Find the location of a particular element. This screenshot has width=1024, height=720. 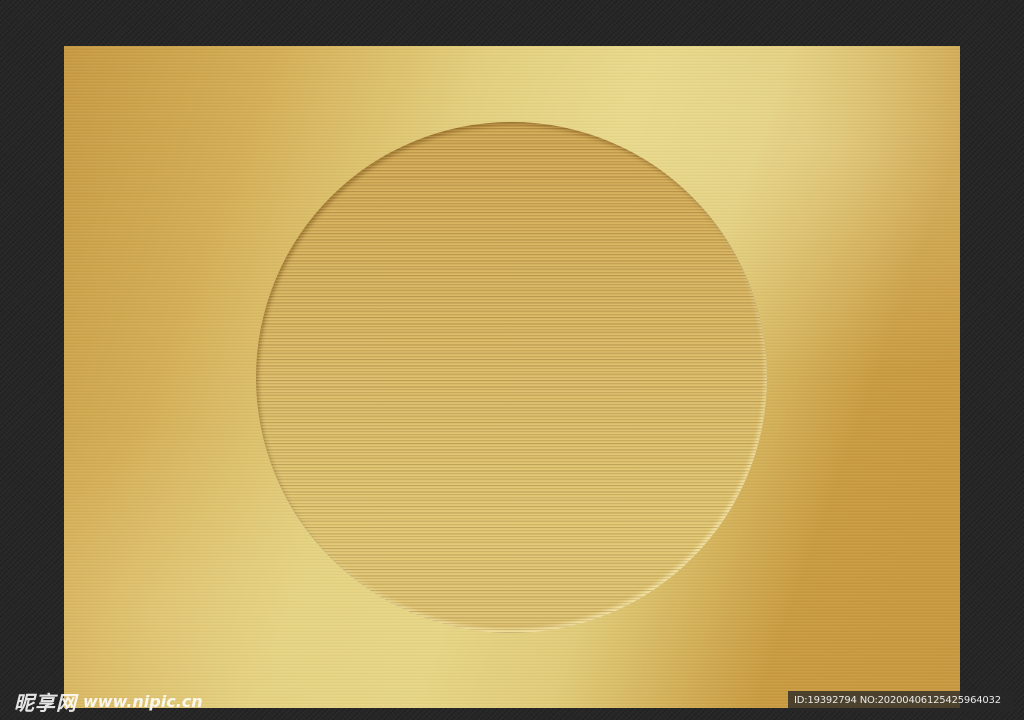

watermark-site-url: www.nipic.cn is located at coordinates (143, 701).